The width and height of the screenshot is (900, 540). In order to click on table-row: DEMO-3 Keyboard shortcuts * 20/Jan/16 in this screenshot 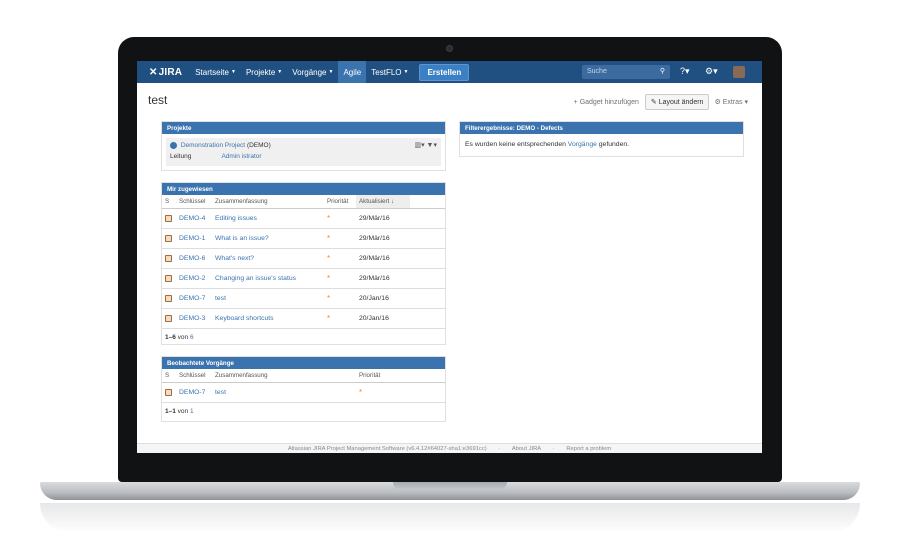, I will do `click(303, 318)`.